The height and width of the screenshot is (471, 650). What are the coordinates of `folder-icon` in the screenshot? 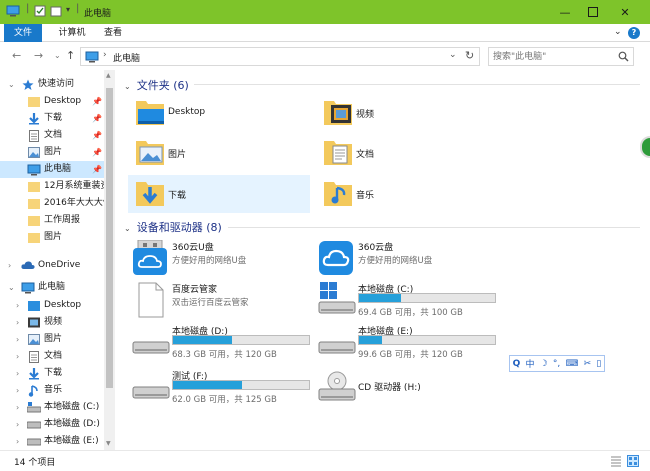 It's located at (34, 187).